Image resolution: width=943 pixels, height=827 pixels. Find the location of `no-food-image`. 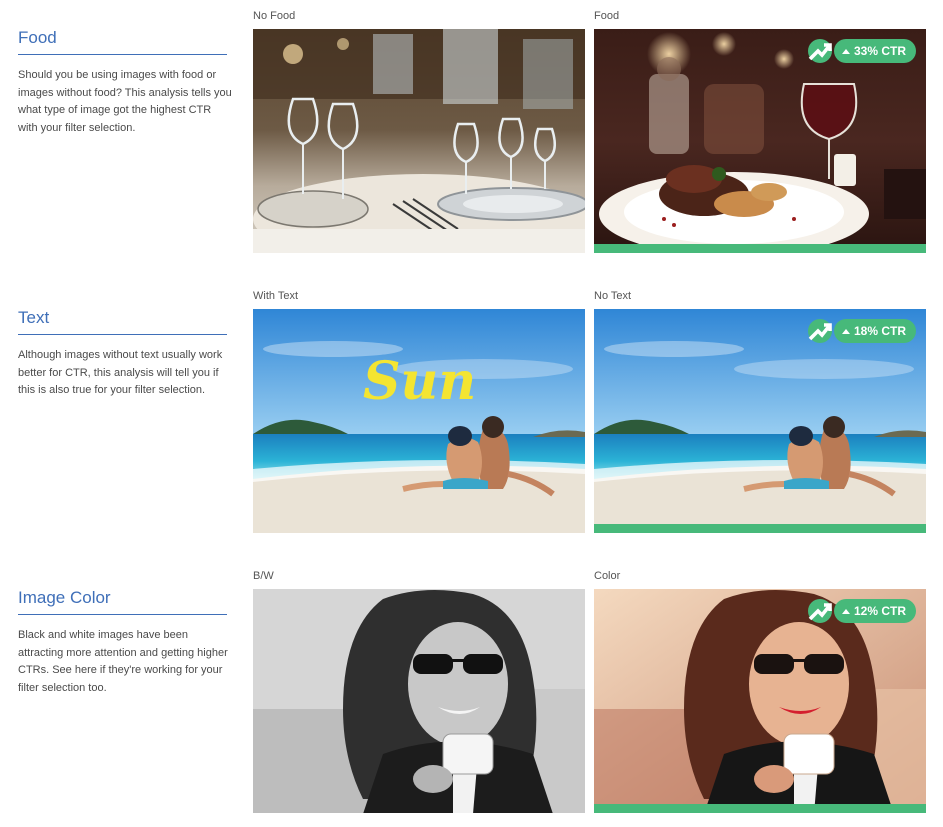

no-food-image is located at coordinates (419, 141).